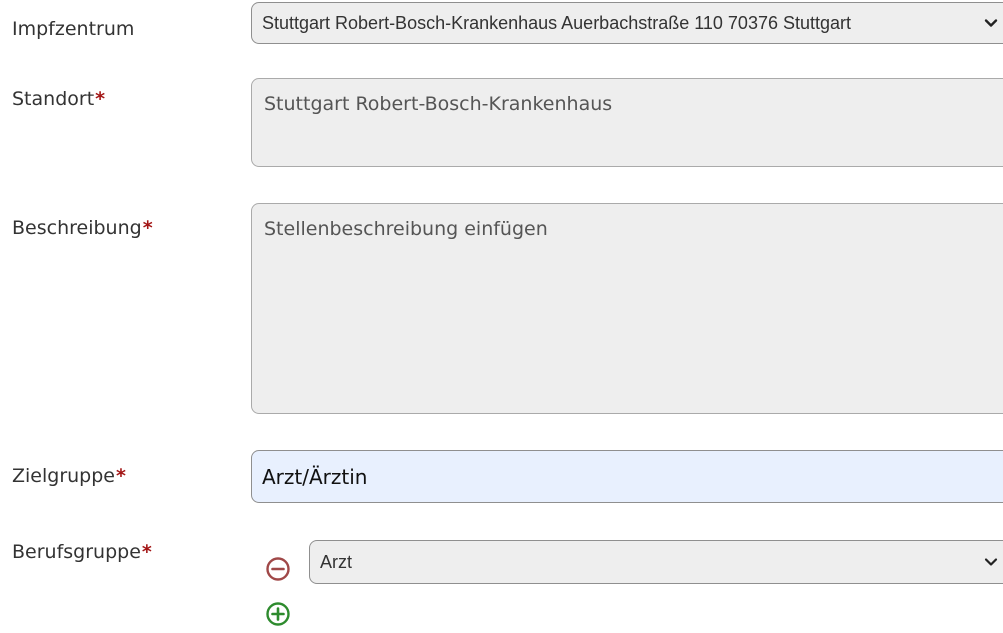  I want to click on zielgruppe-input-value: Arzt/Ärztin, so click(315, 476).